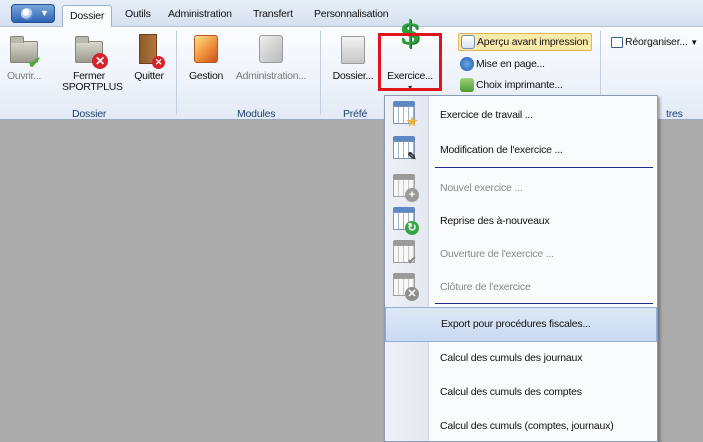 The height and width of the screenshot is (442, 703). Describe the element at coordinates (495, 221) in the screenshot. I see `menu-item-label: Reprise des à-nouveaux` at that location.